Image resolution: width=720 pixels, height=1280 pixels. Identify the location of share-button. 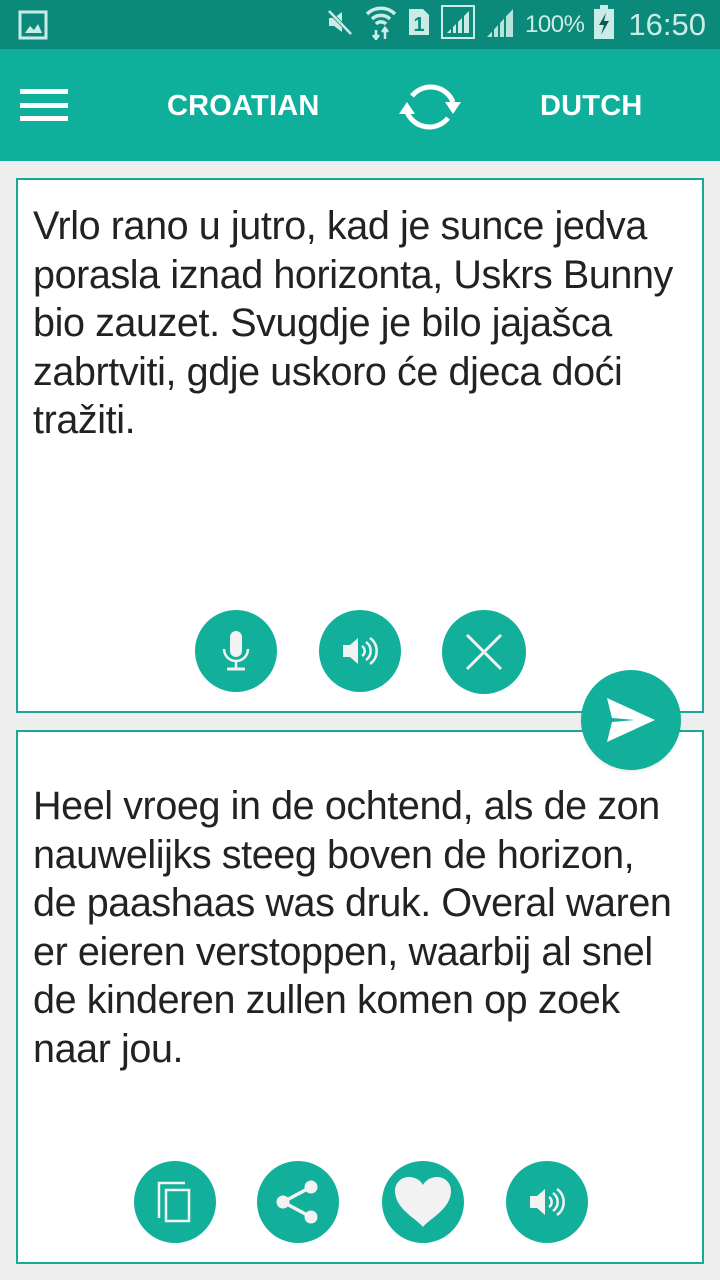
(298, 1202).